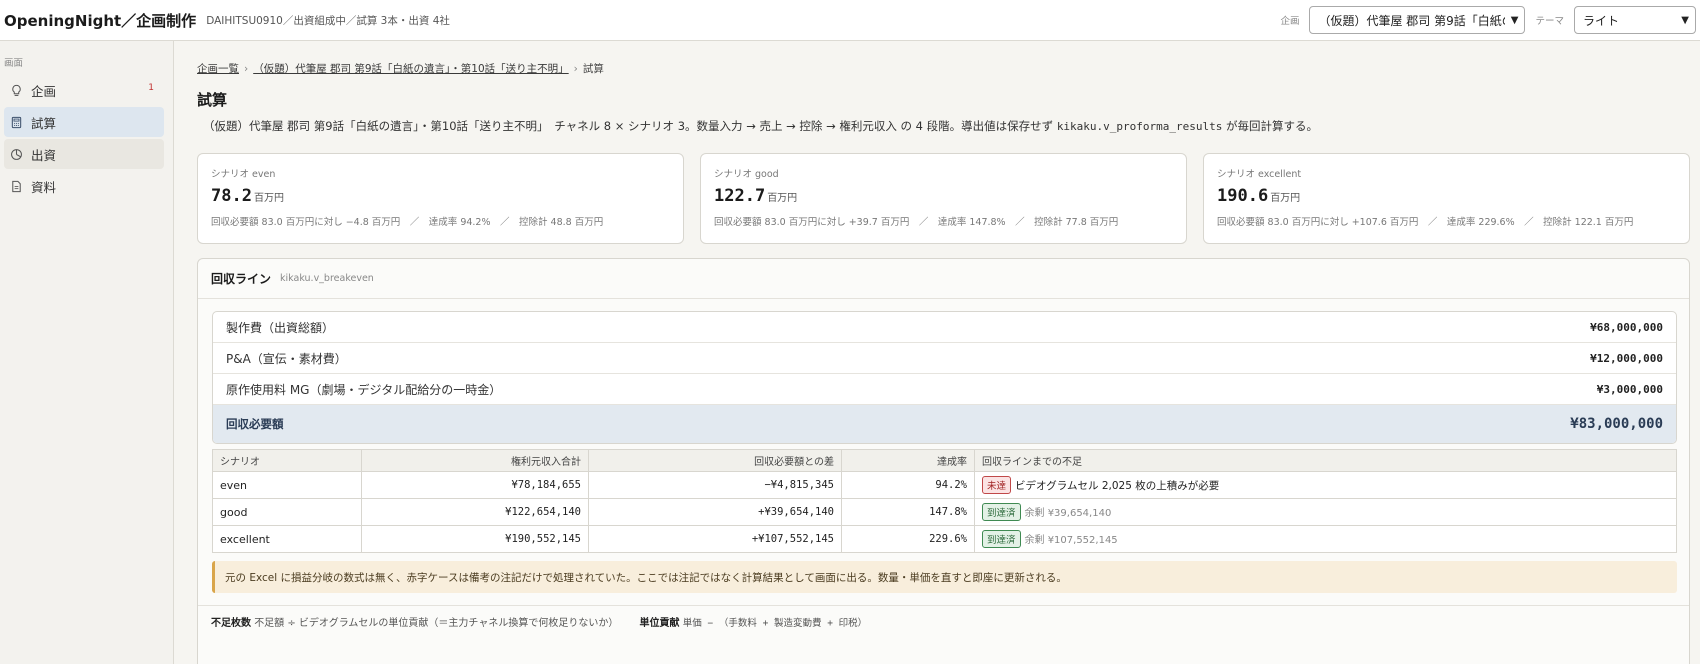  Describe the element at coordinates (1601, 20) in the screenshot. I see `theme-select-value: ライト` at that location.